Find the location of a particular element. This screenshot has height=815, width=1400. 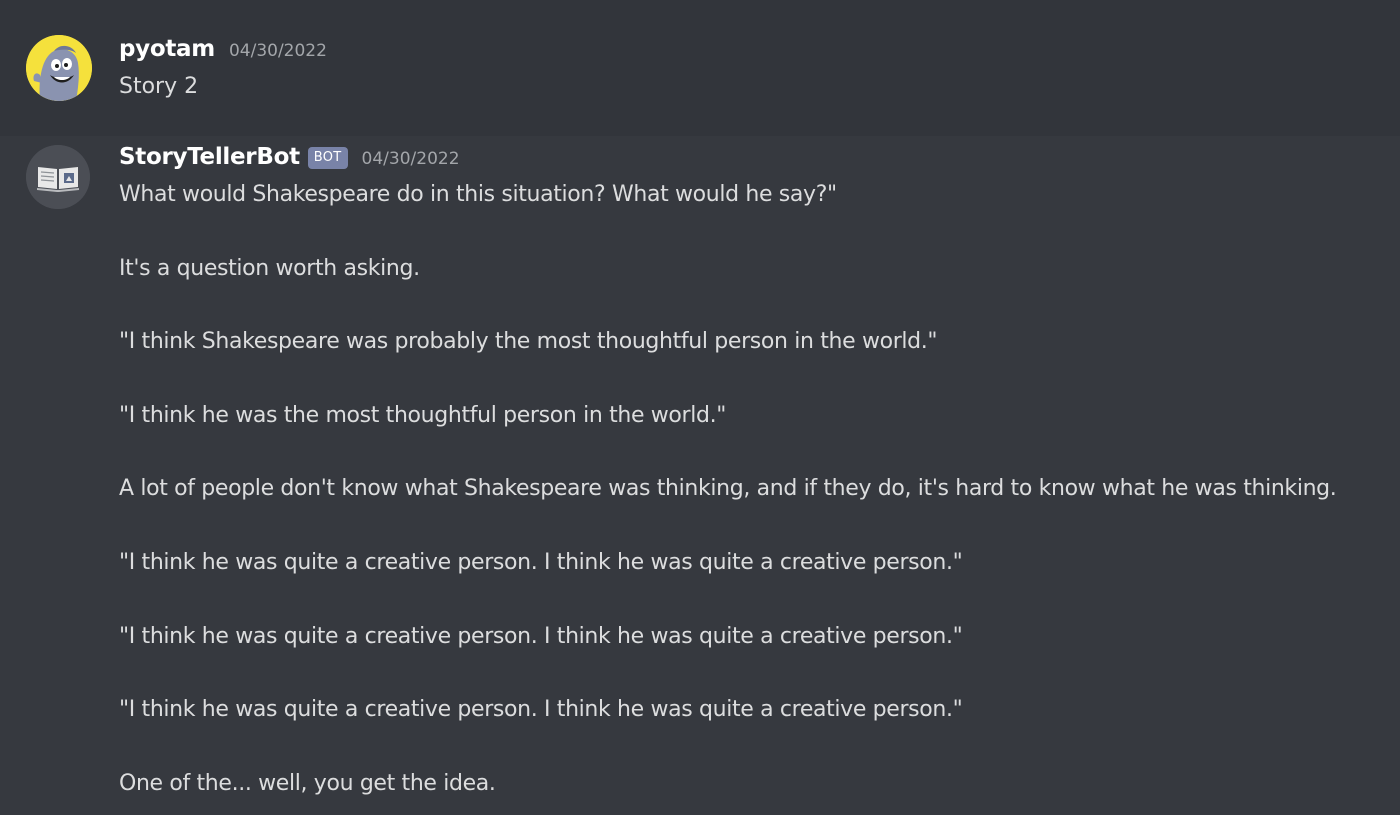

username: StoryTellerBot is located at coordinates (209, 157).